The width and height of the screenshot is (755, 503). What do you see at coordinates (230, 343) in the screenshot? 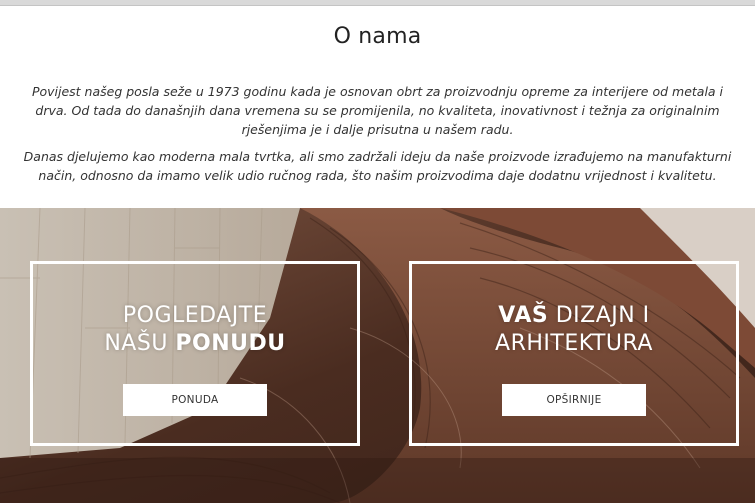
I see `offer-card-title-emphasis: PONUDU` at bounding box center [230, 343].